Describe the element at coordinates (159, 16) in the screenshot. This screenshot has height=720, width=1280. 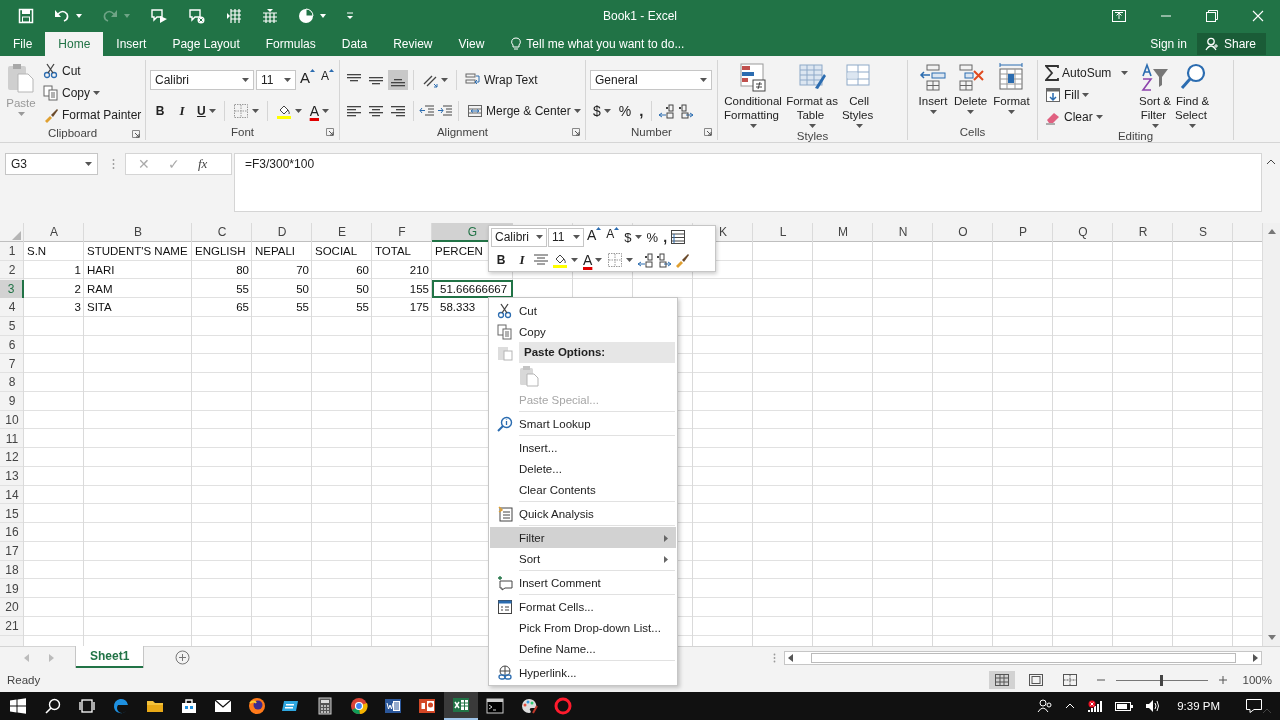
I see `comment-arrow-icon` at that location.